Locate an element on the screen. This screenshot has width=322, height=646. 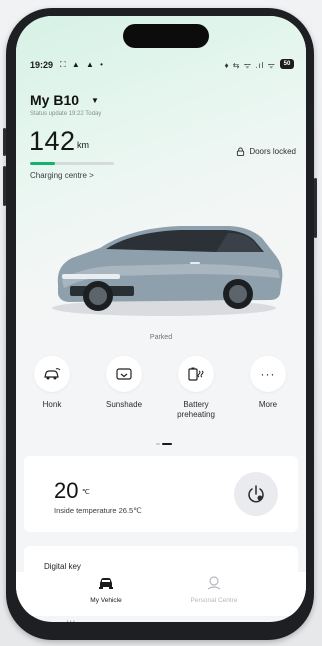
more-icon: ··· is located at coordinates (268, 374).